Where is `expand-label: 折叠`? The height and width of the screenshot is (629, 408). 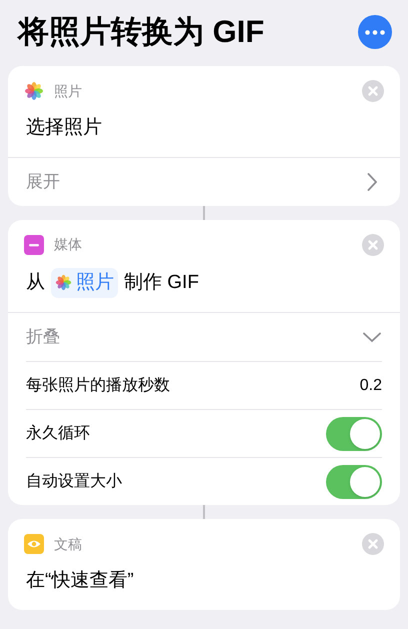 expand-label: 折叠 is located at coordinates (43, 337).